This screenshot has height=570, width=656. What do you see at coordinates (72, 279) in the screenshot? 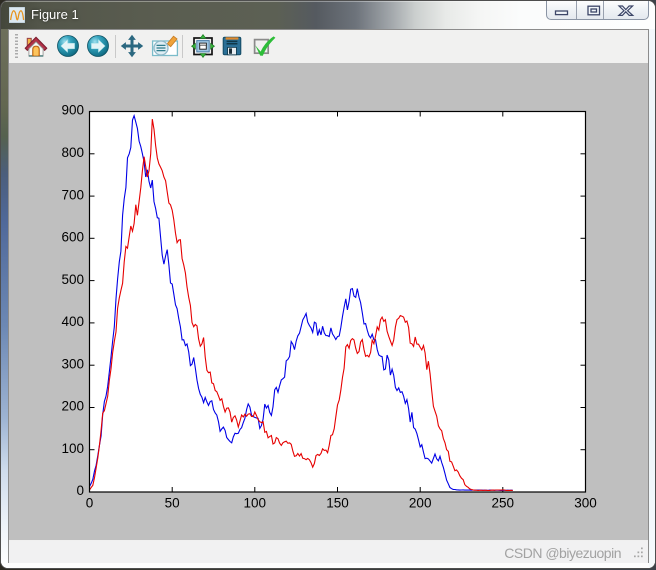
I see `svg-text: 500` at bounding box center [72, 279].